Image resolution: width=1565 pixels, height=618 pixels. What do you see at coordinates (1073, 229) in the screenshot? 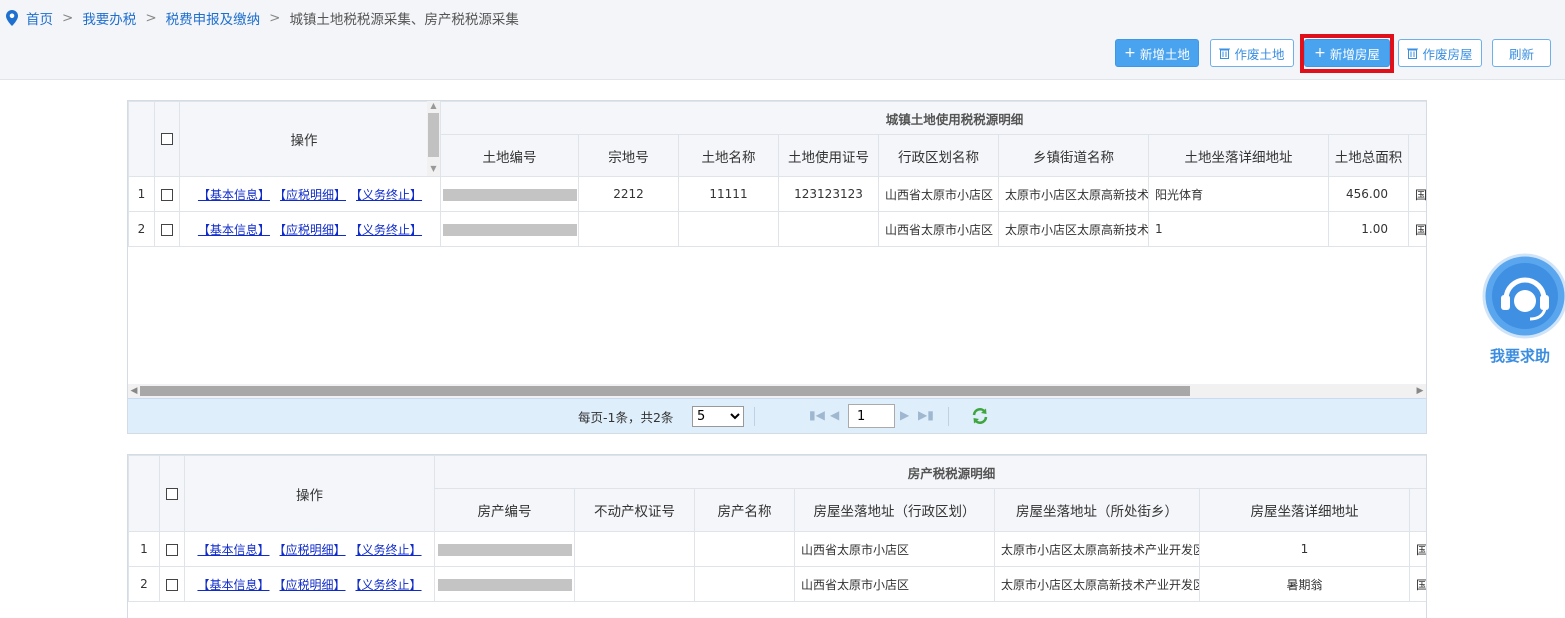
I see `cell-street: 太原市小店区太原高新技术` at bounding box center [1073, 229].